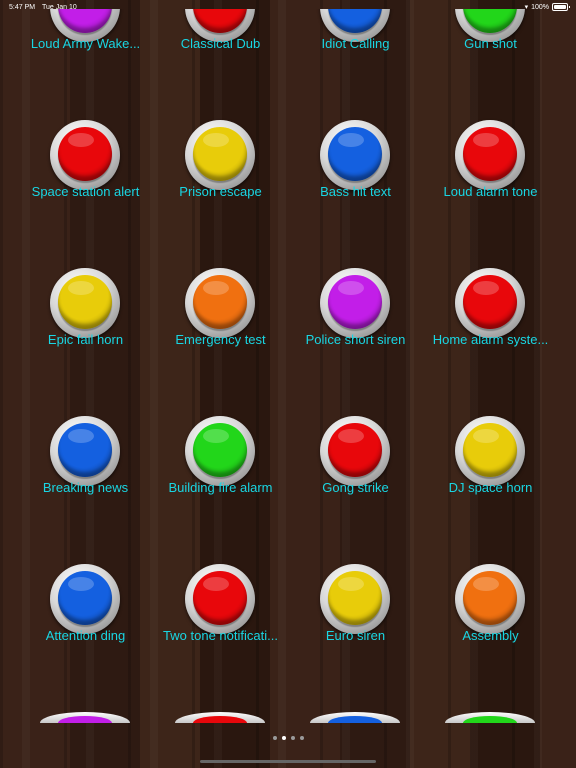  I want to click on sound-item: Idiot Calling, so click(355, 30).